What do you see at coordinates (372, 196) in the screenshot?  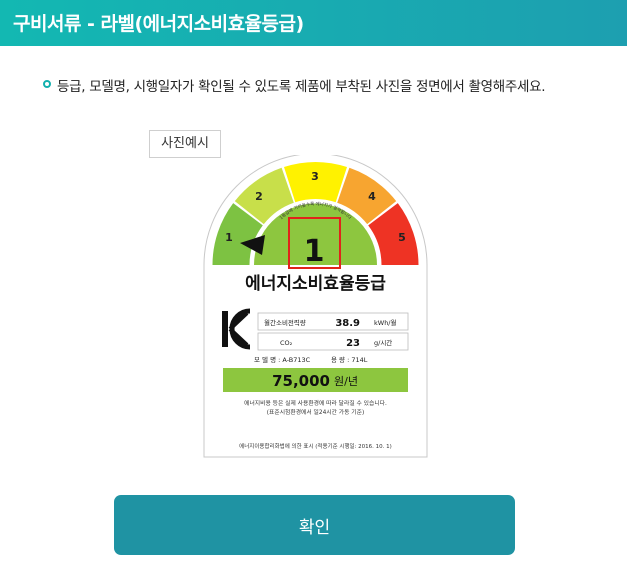 I see `grade-number-4: 4` at bounding box center [372, 196].